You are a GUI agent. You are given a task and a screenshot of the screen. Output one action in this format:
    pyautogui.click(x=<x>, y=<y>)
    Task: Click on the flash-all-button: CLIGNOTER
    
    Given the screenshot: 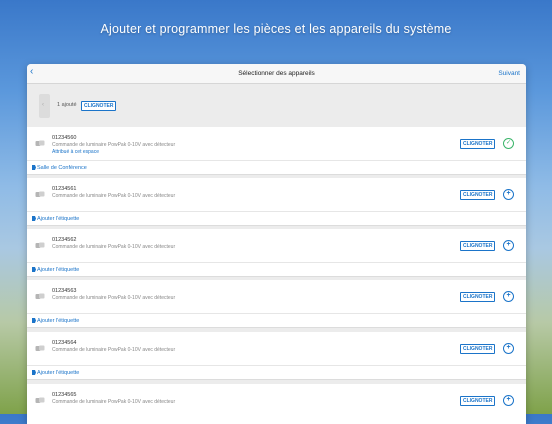 What is the action you would take?
    pyautogui.click(x=99, y=106)
    